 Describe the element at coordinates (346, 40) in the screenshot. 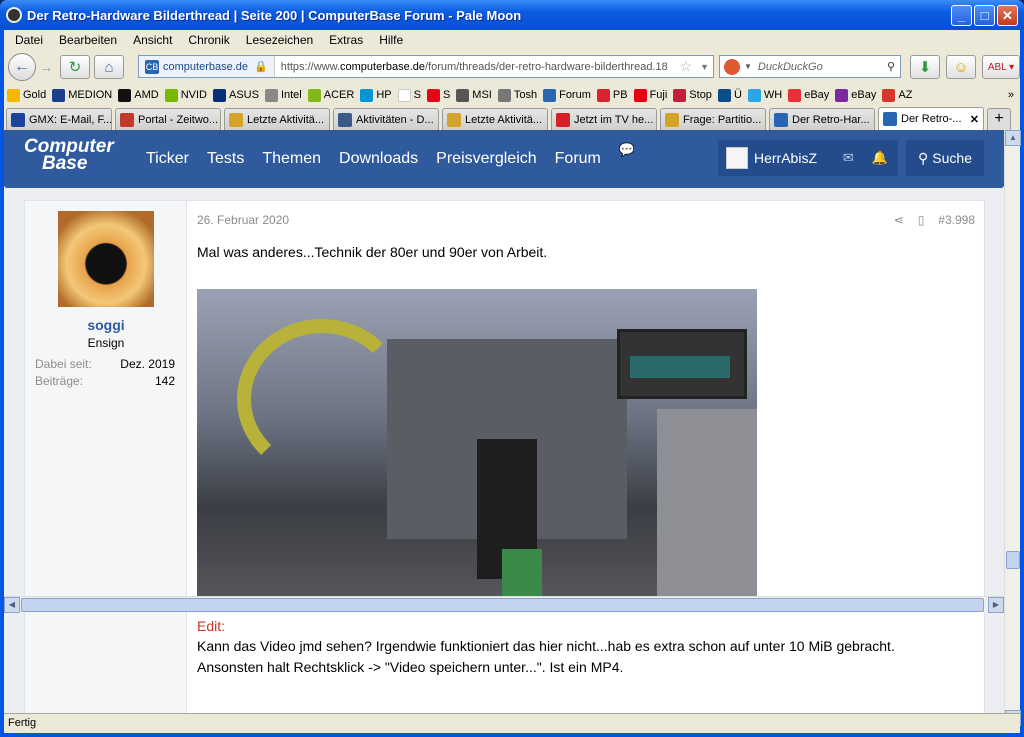

I see `menu-extras: Extras` at that location.